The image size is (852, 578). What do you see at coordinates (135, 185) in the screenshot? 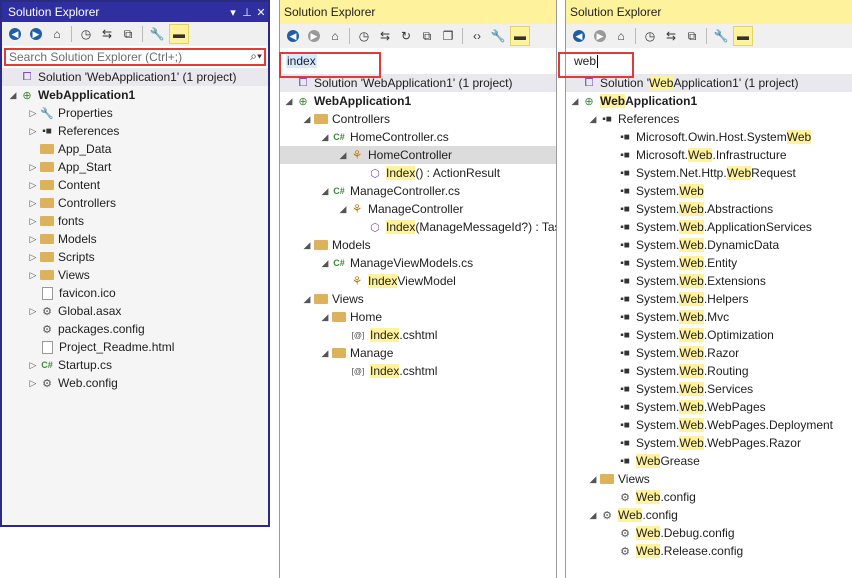
I see `tree-folder-item: ▷ Content` at bounding box center [135, 185].